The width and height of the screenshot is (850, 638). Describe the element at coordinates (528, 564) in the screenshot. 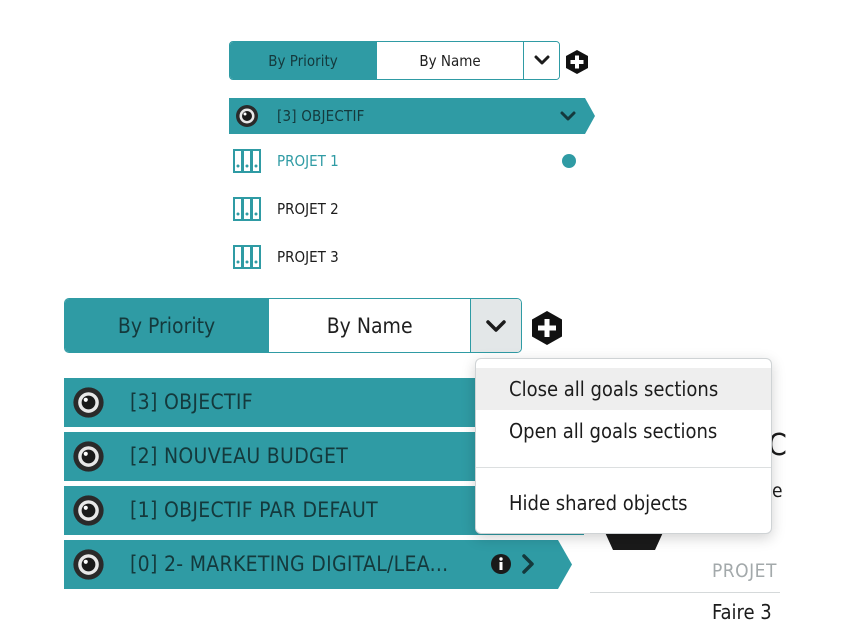

I see `chevron-right-icon` at that location.